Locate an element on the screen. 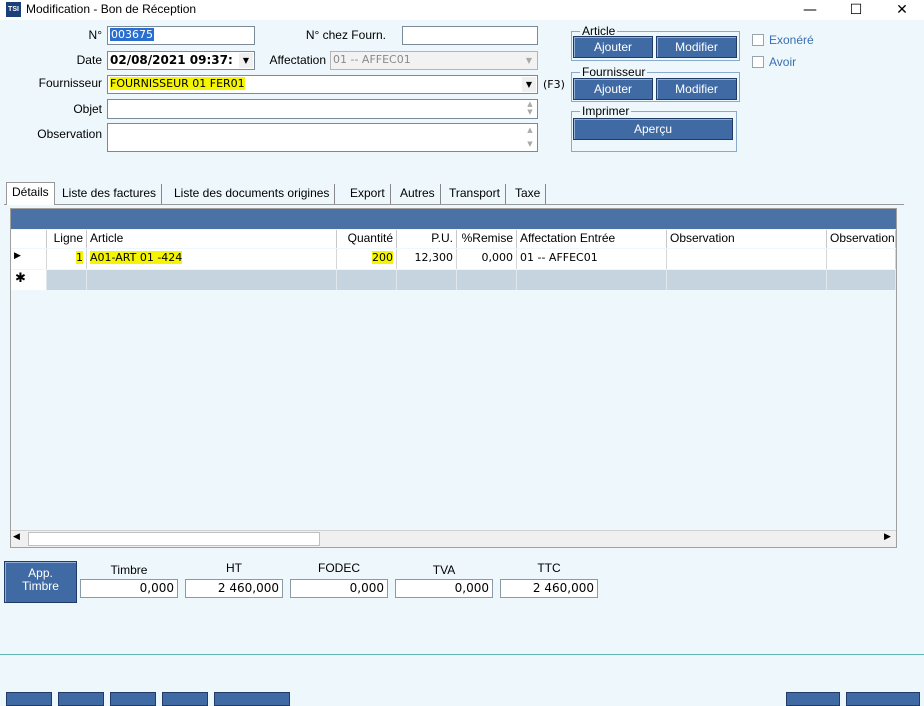 The image size is (924, 706). date-picker: 02/08/2021 09:37: ▼ is located at coordinates (181, 60).